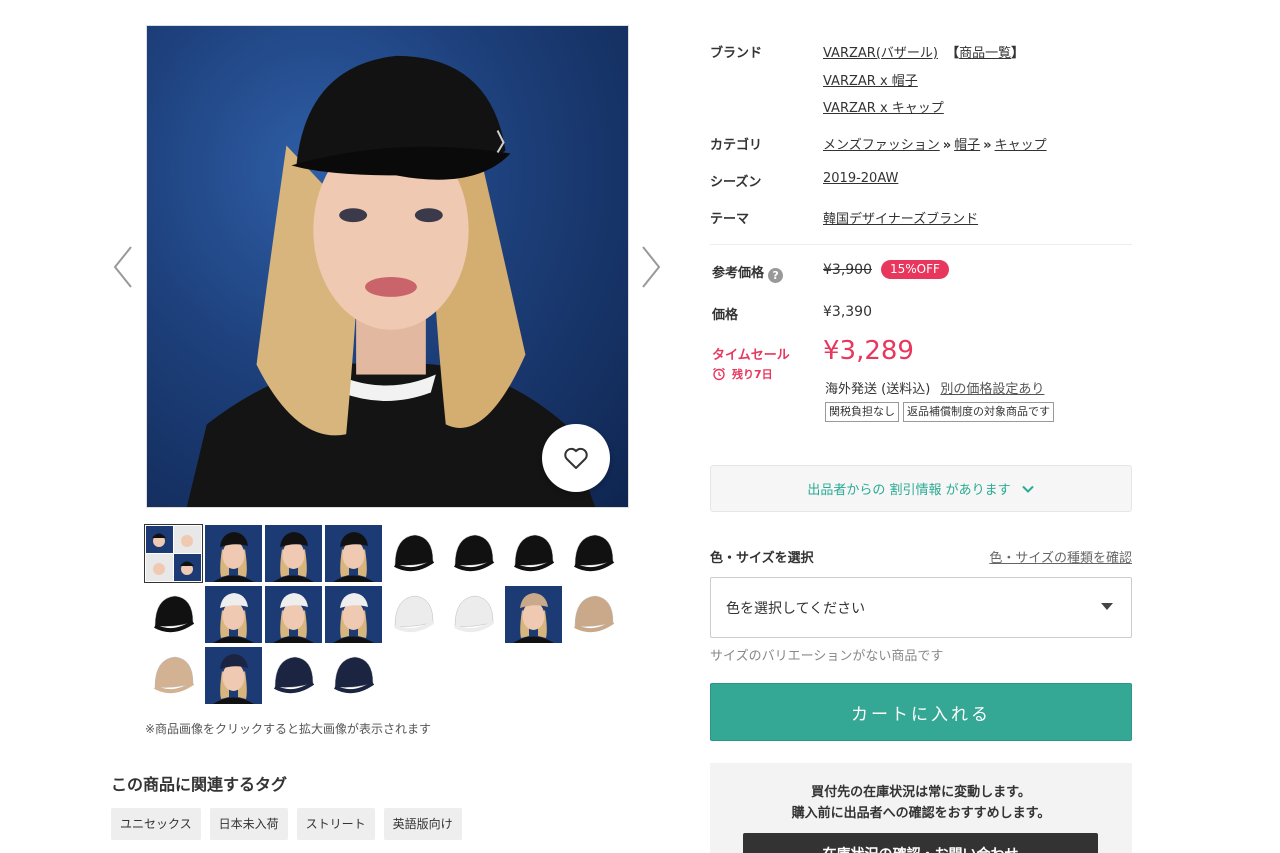  Describe the element at coordinates (860, 178) in the screenshot. I see `season-link: 2019-20AW` at that location.